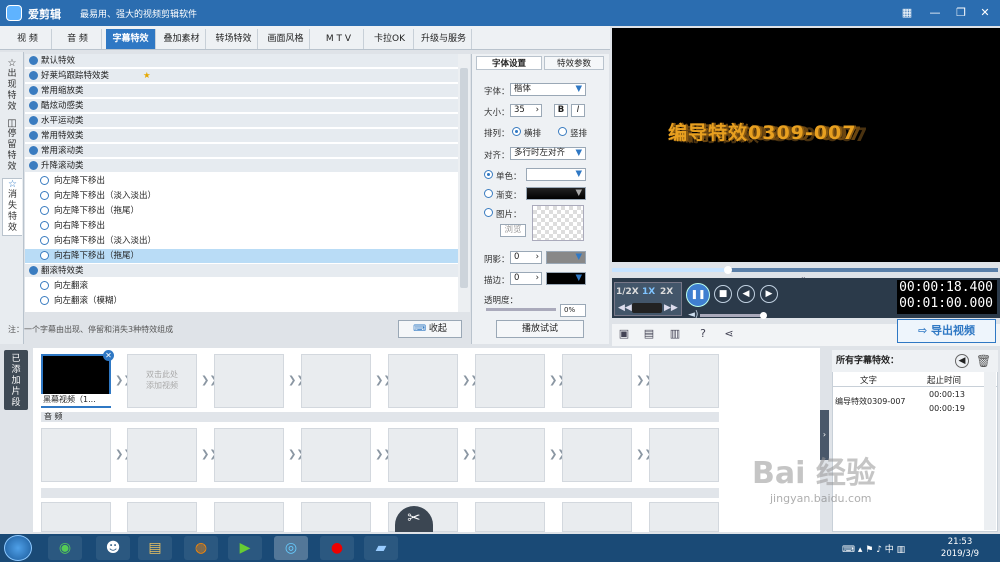 The image size is (1000, 562). Describe the element at coordinates (723, 294) in the screenshot. I see `stop-button: ■` at that location.